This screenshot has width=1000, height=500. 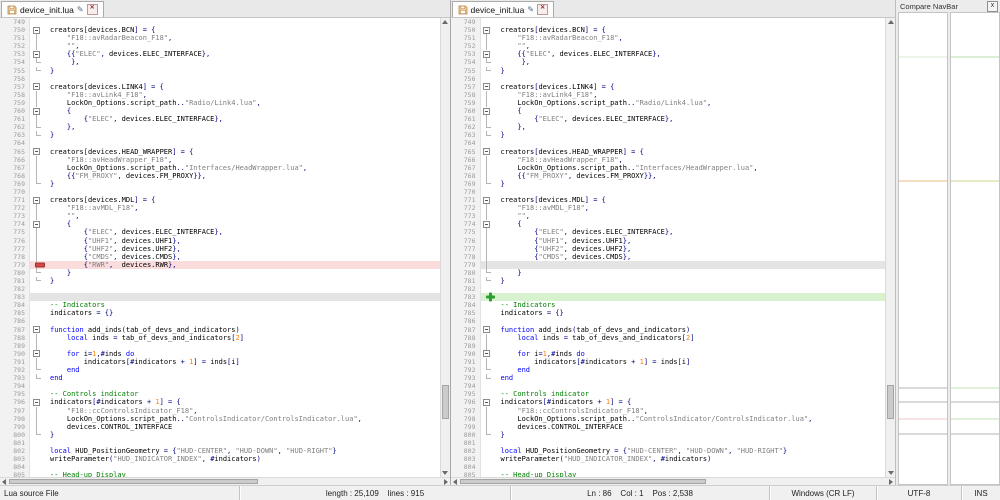 What do you see at coordinates (668, 216) in the screenshot?
I see `code-line: 773 "",` at bounding box center [668, 216].